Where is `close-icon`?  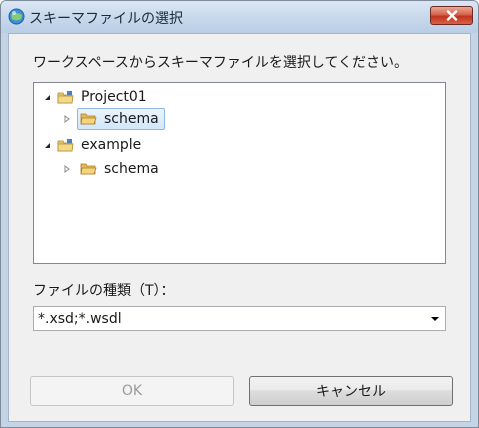 close-icon is located at coordinates (451, 15).